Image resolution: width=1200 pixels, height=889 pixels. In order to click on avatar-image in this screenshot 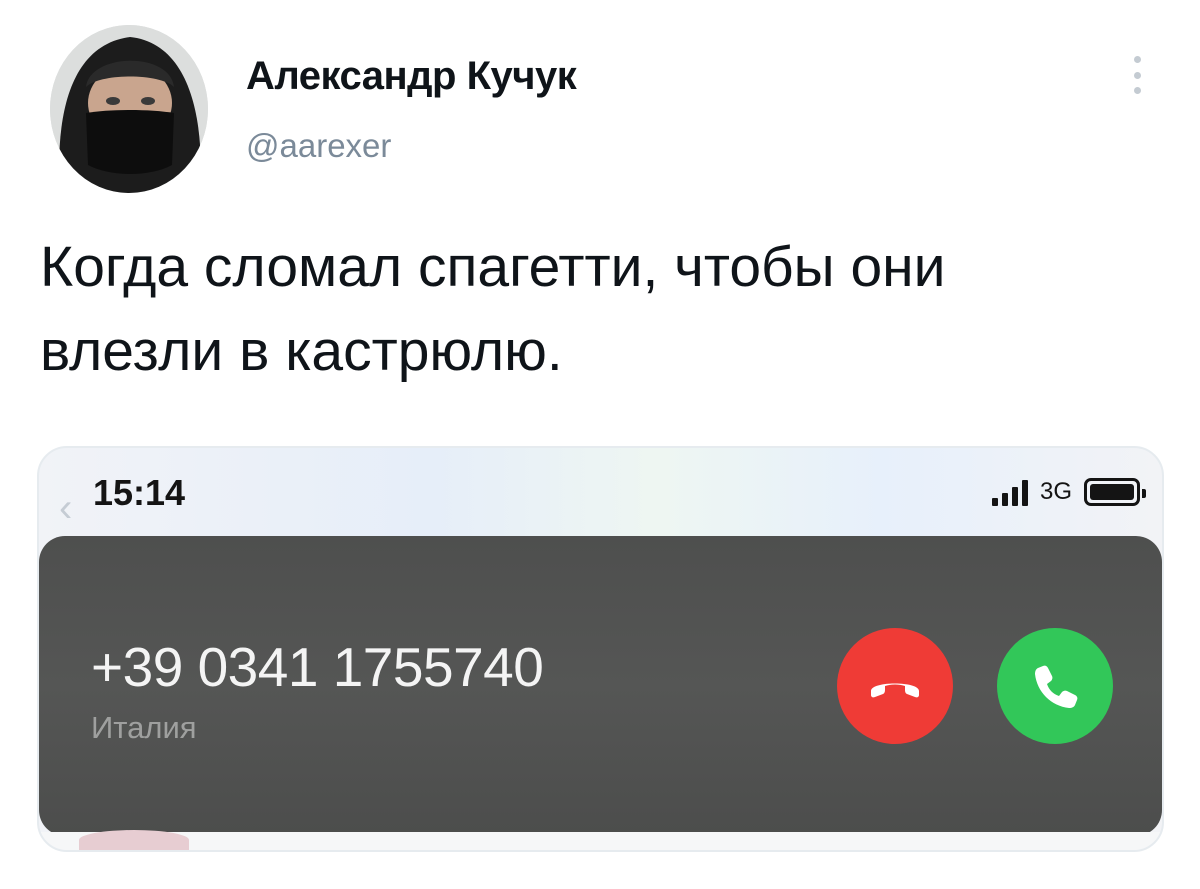, I will do `click(129, 109)`.